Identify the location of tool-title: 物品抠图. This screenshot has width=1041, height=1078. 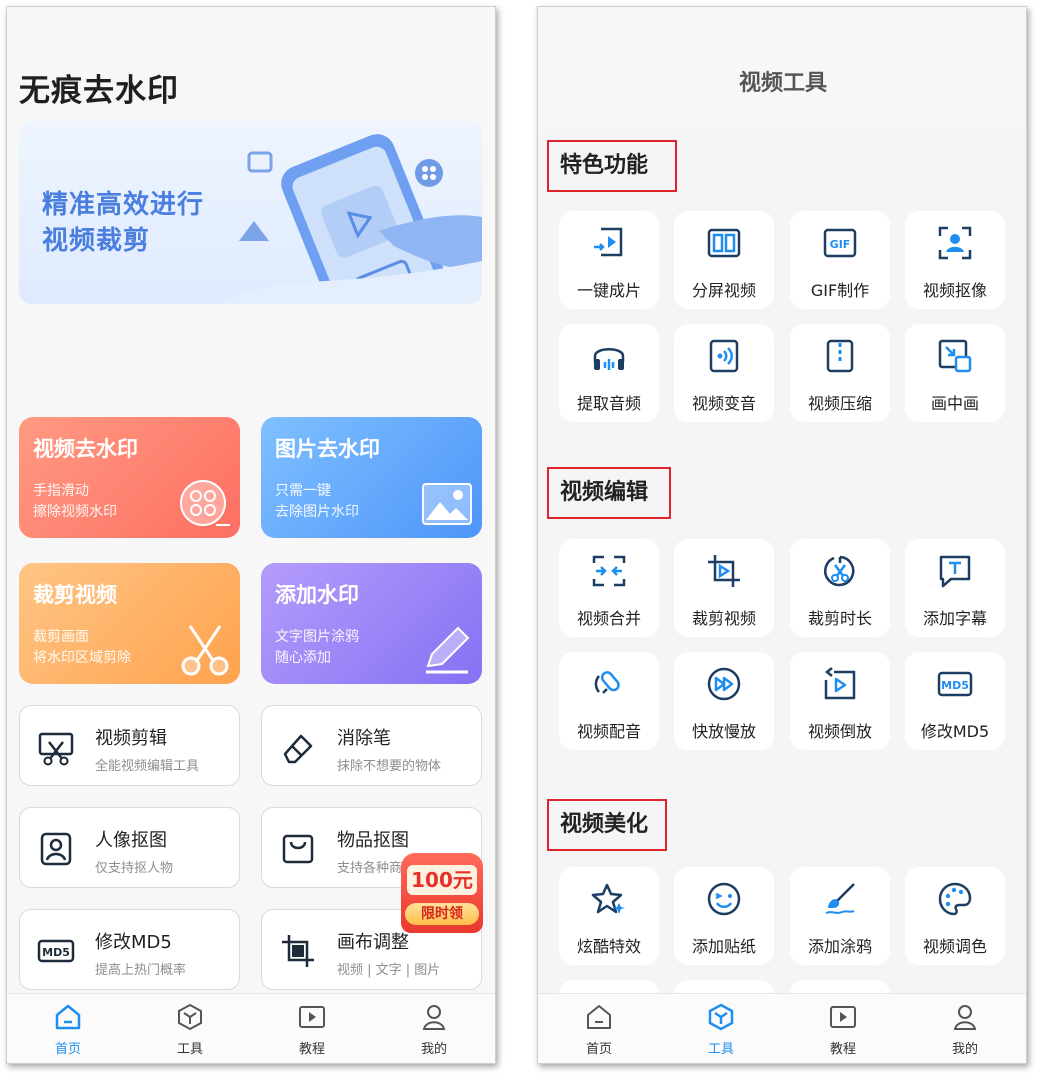
(373, 840).